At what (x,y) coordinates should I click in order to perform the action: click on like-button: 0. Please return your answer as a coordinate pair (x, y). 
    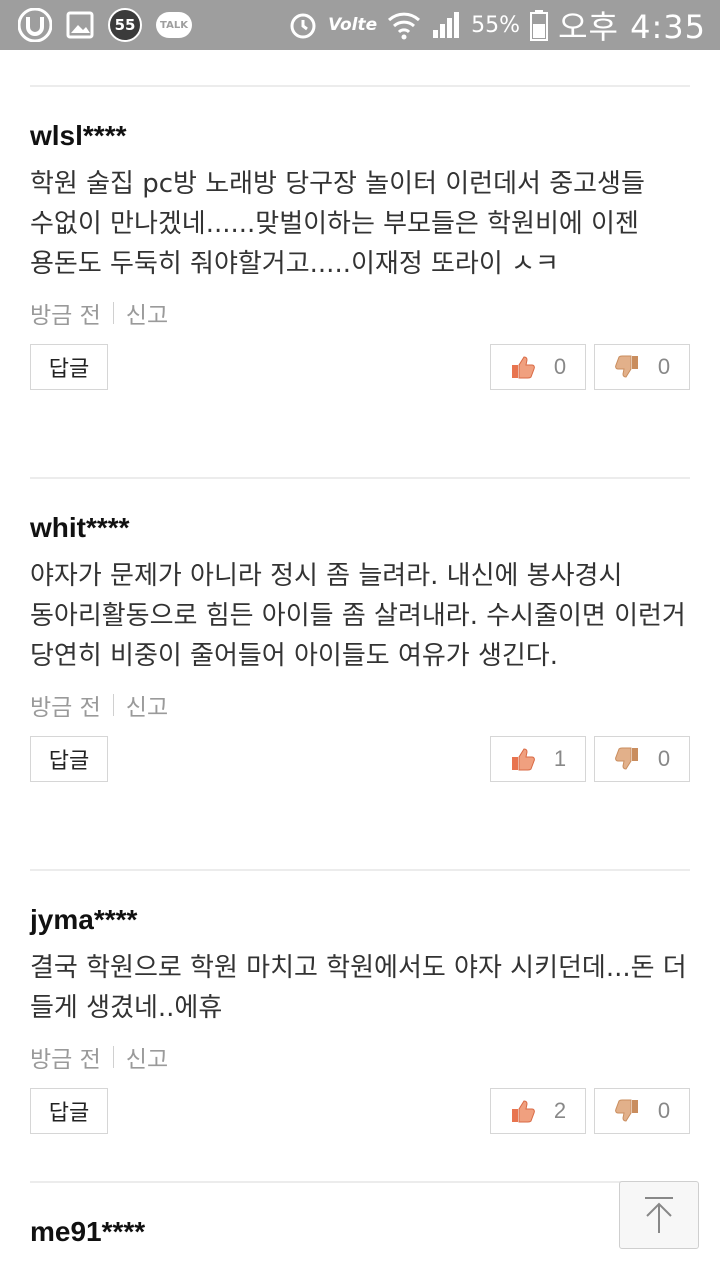
    Looking at the image, I should click on (538, 367).